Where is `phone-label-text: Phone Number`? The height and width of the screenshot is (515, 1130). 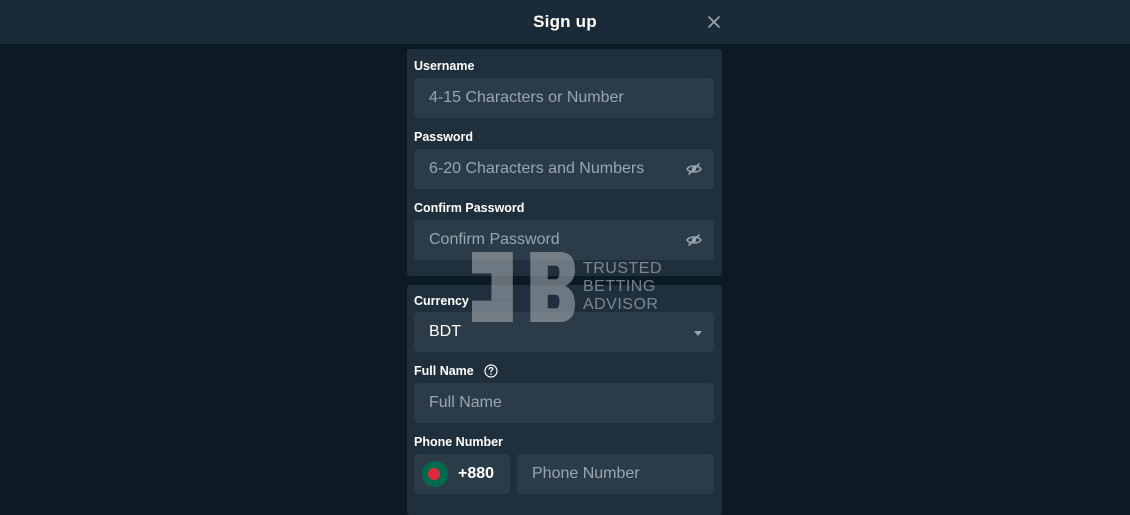 phone-label-text: Phone Number is located at coordinates (458, 442).